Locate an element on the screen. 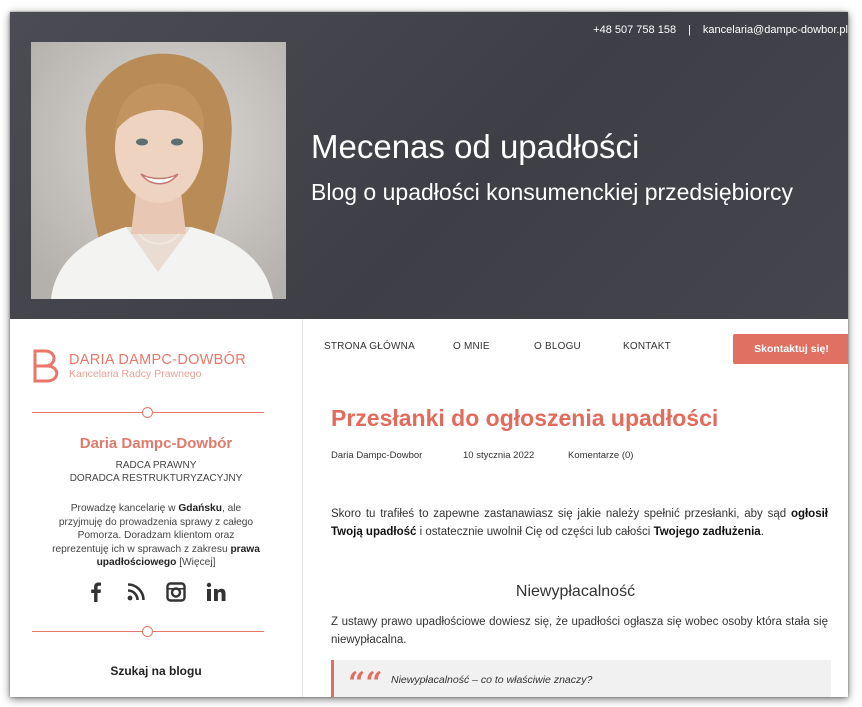 Image resolution: width=862 pixels, height=707 pixels. site-title: Mecenas od upadłości is located at coordinates (475, 146).